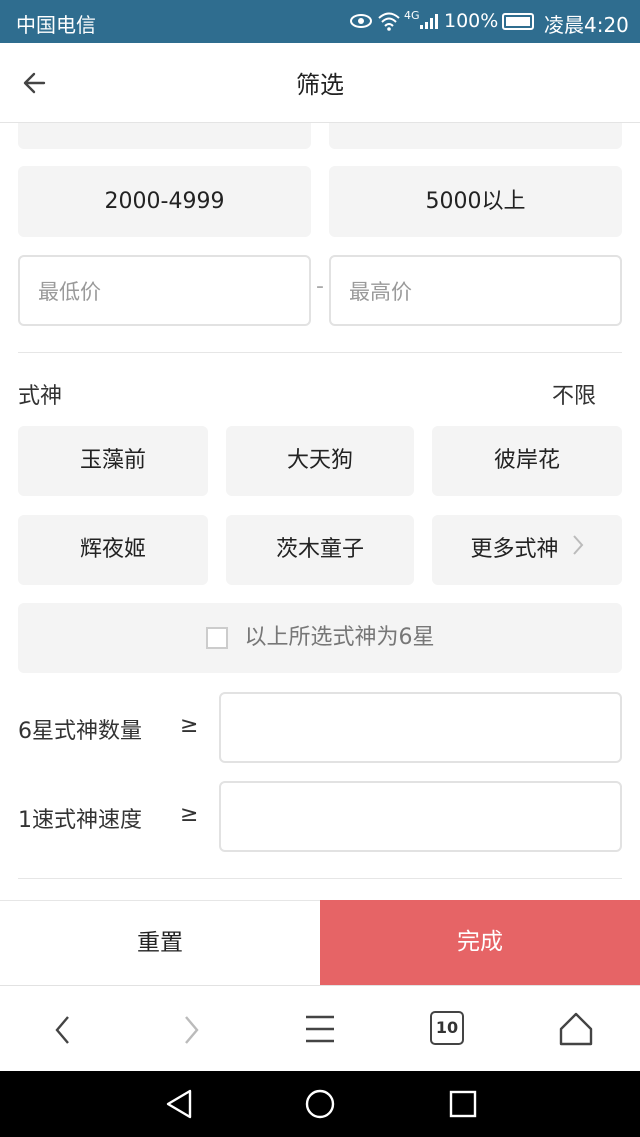 Image resolution: width=640 pixels, height=1137 pixels. I want to click on carrier-label: 中国电信, so click(56, 25).